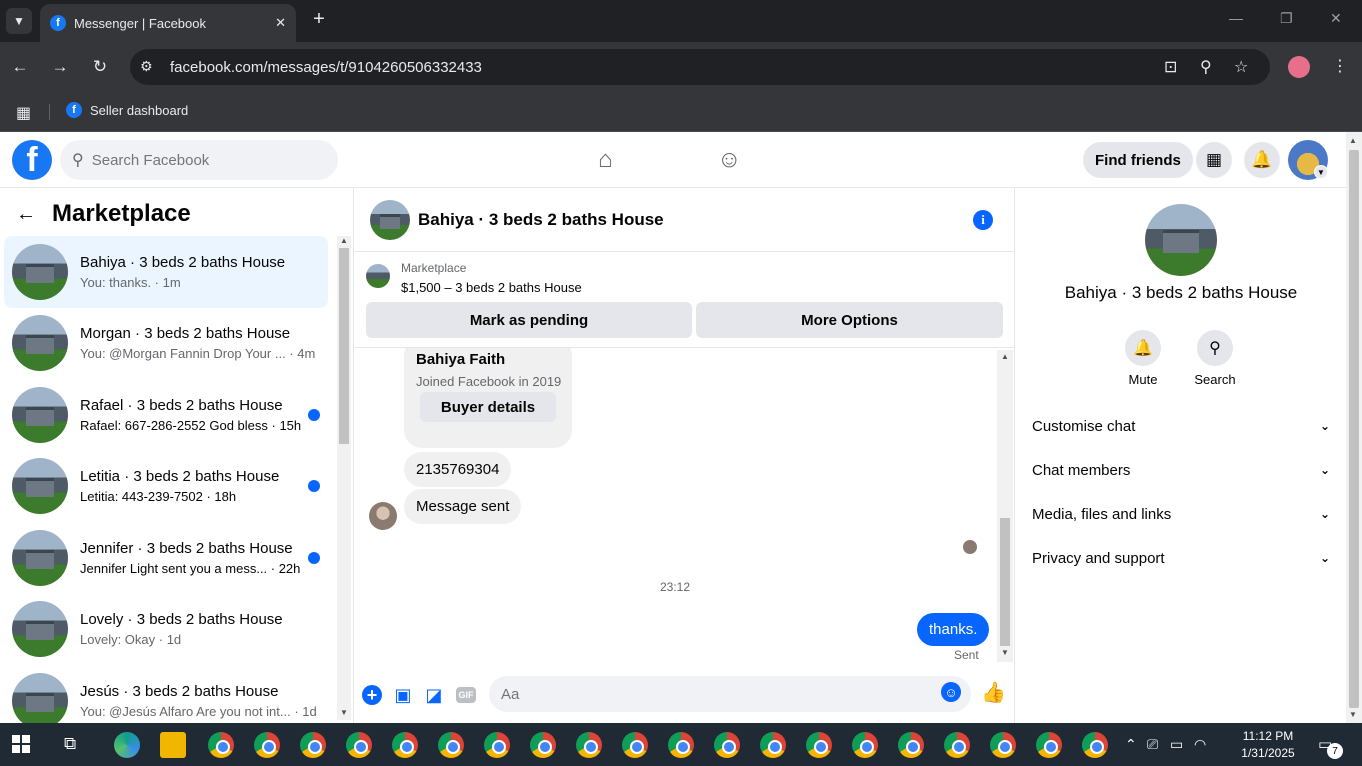 This screenshot has width=1362, height=766. Describe the element at coordinates (32, 160) in the screenshot. I see `facebook-logo-icon: f` at that location.